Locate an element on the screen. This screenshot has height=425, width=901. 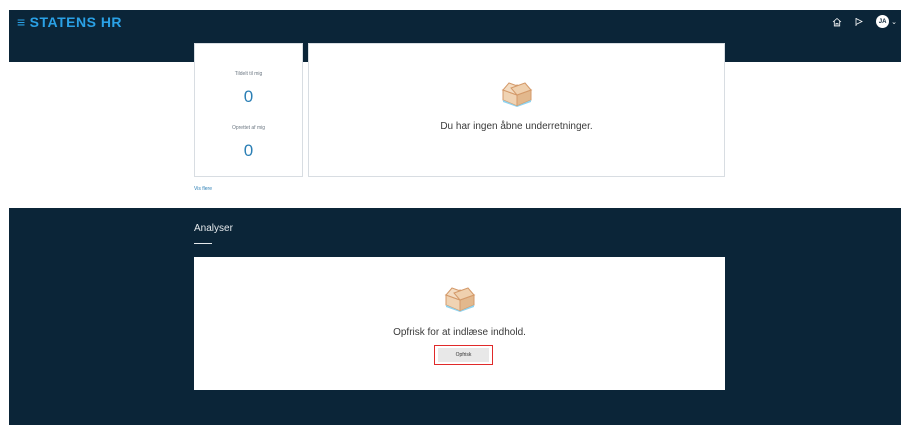
hamburger-menu-icon: ≡ is located at coordinates (21, 22).